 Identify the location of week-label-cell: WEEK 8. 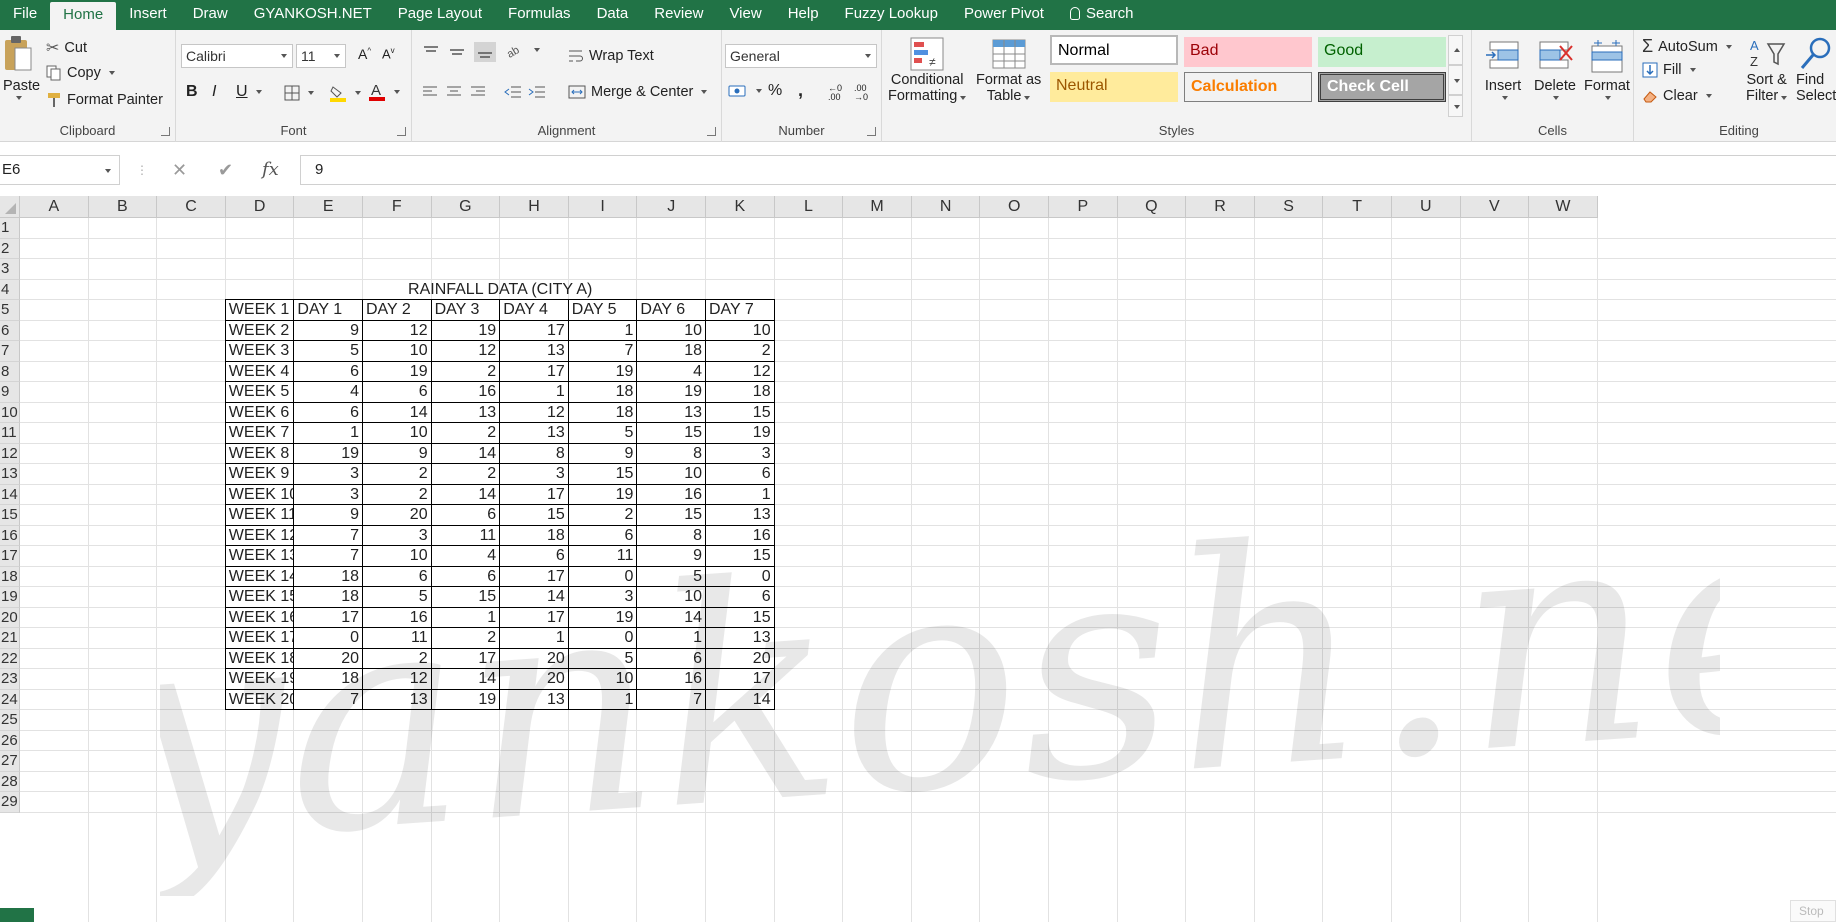
(260, 453).